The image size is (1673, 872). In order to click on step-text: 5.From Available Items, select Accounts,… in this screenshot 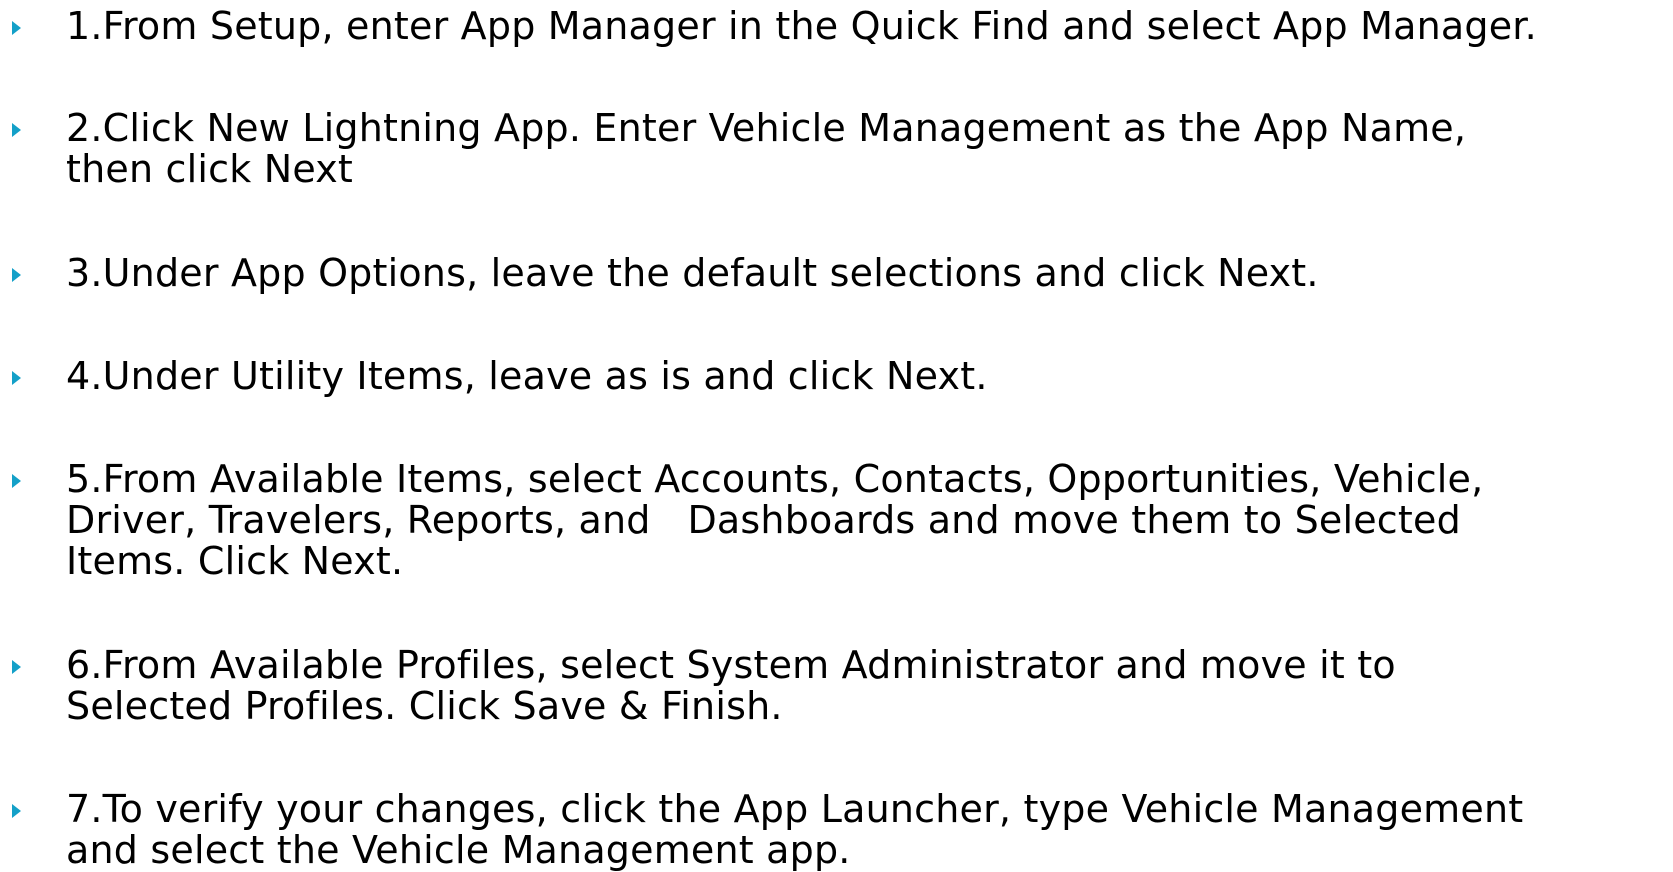, I will do `click(775, 520)`.